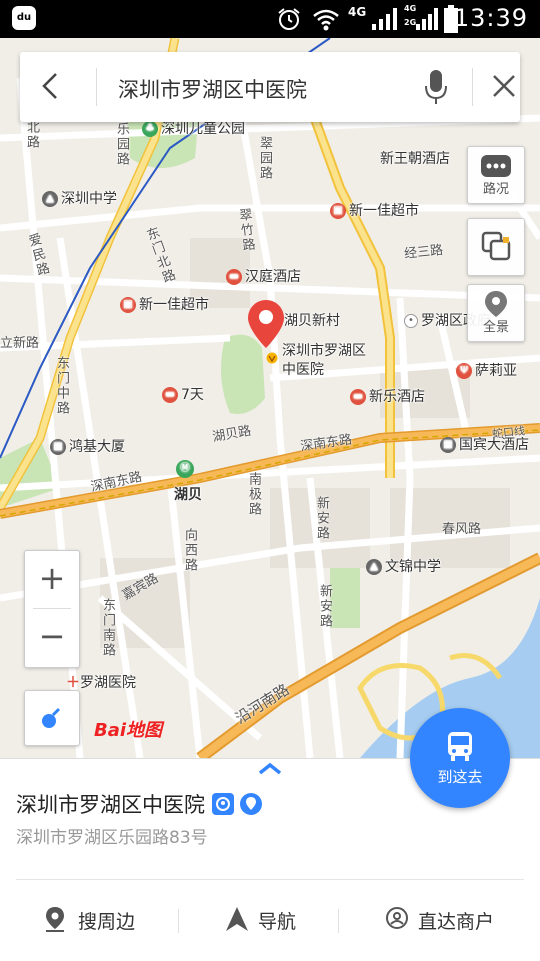  I want to click on go-here-button: 到这去, so click(460, 758).